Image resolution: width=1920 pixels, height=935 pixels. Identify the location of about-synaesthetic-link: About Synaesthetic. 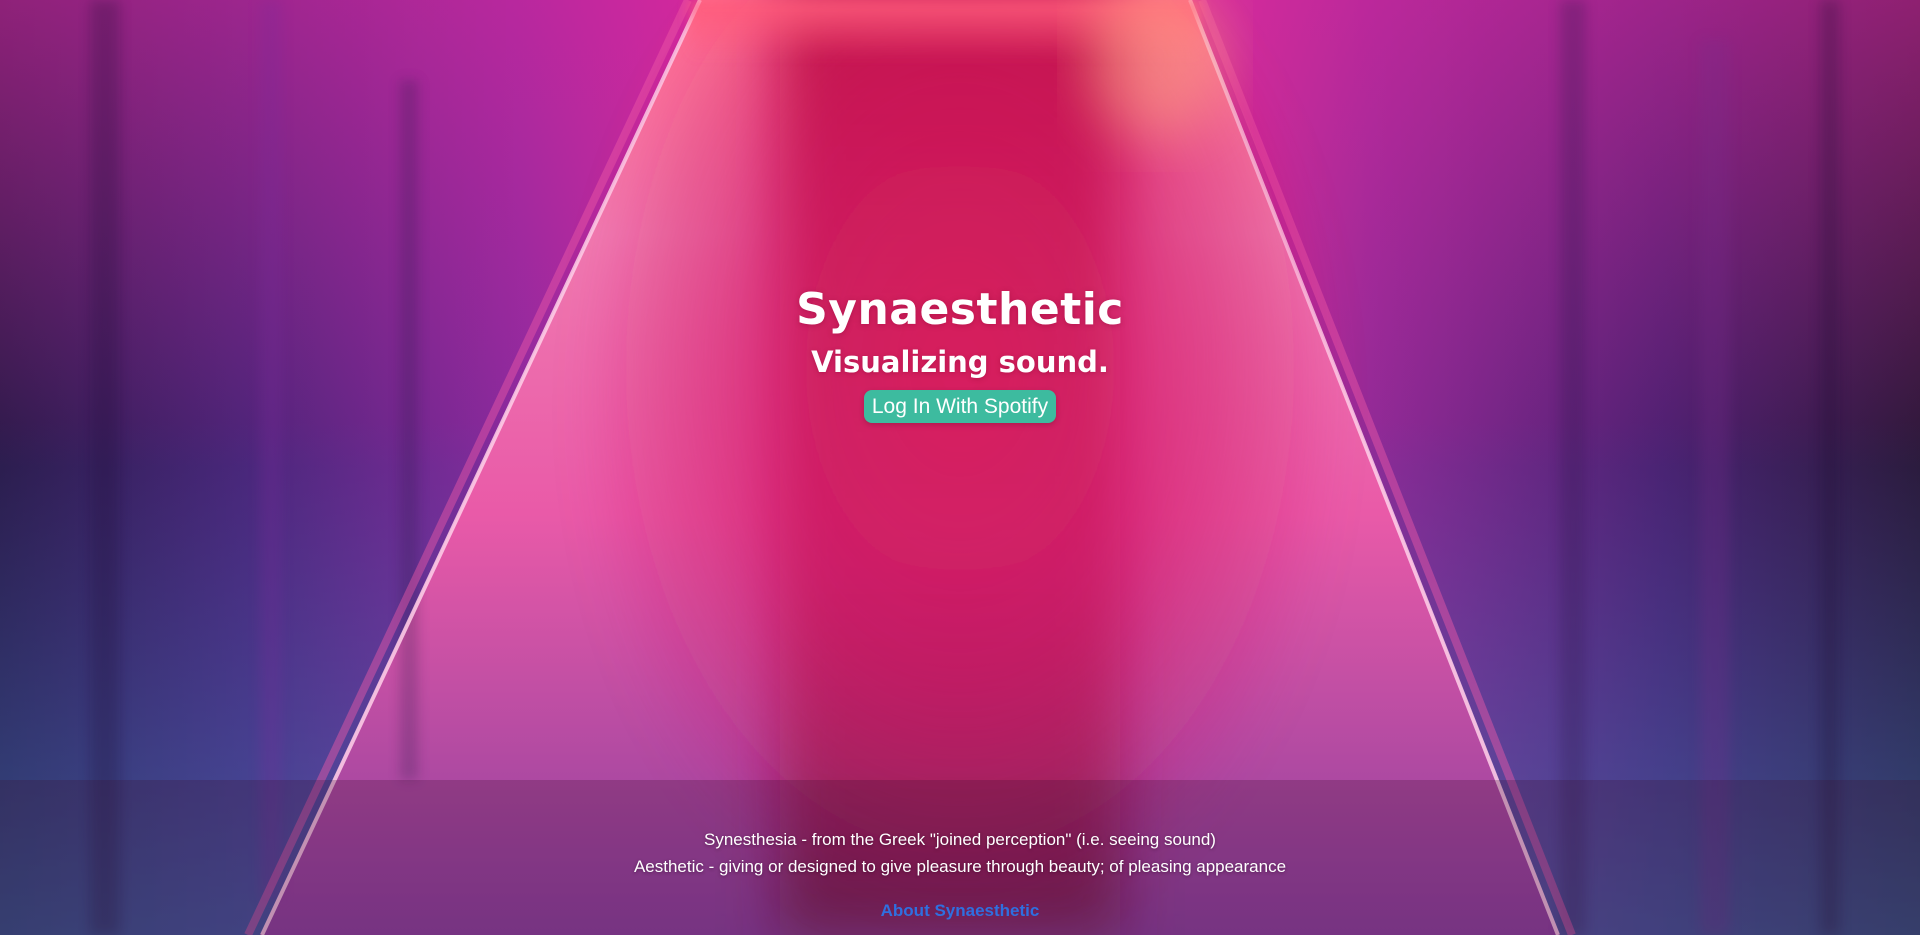
(960, 910).